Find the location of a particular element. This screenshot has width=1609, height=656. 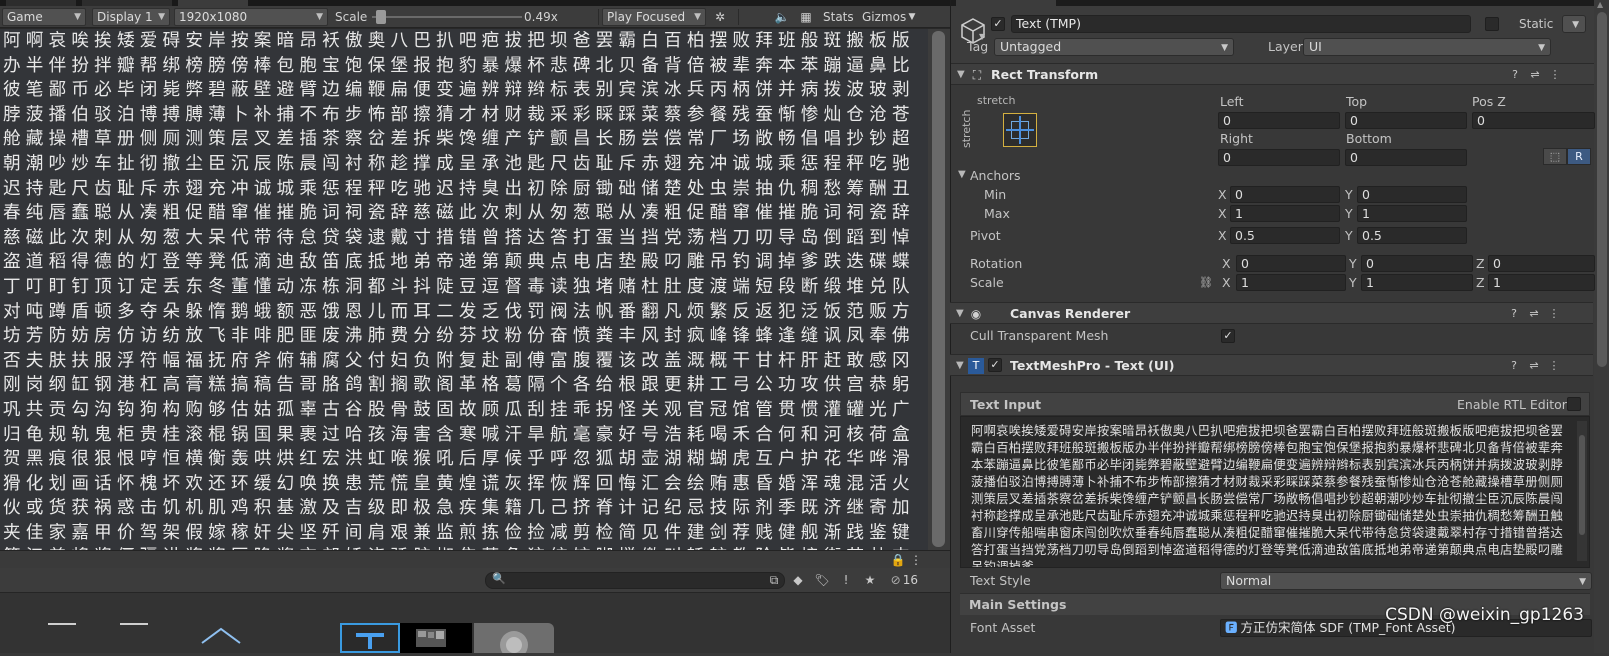

link-icon: ⛓ is located at coordinates (1206, 282).